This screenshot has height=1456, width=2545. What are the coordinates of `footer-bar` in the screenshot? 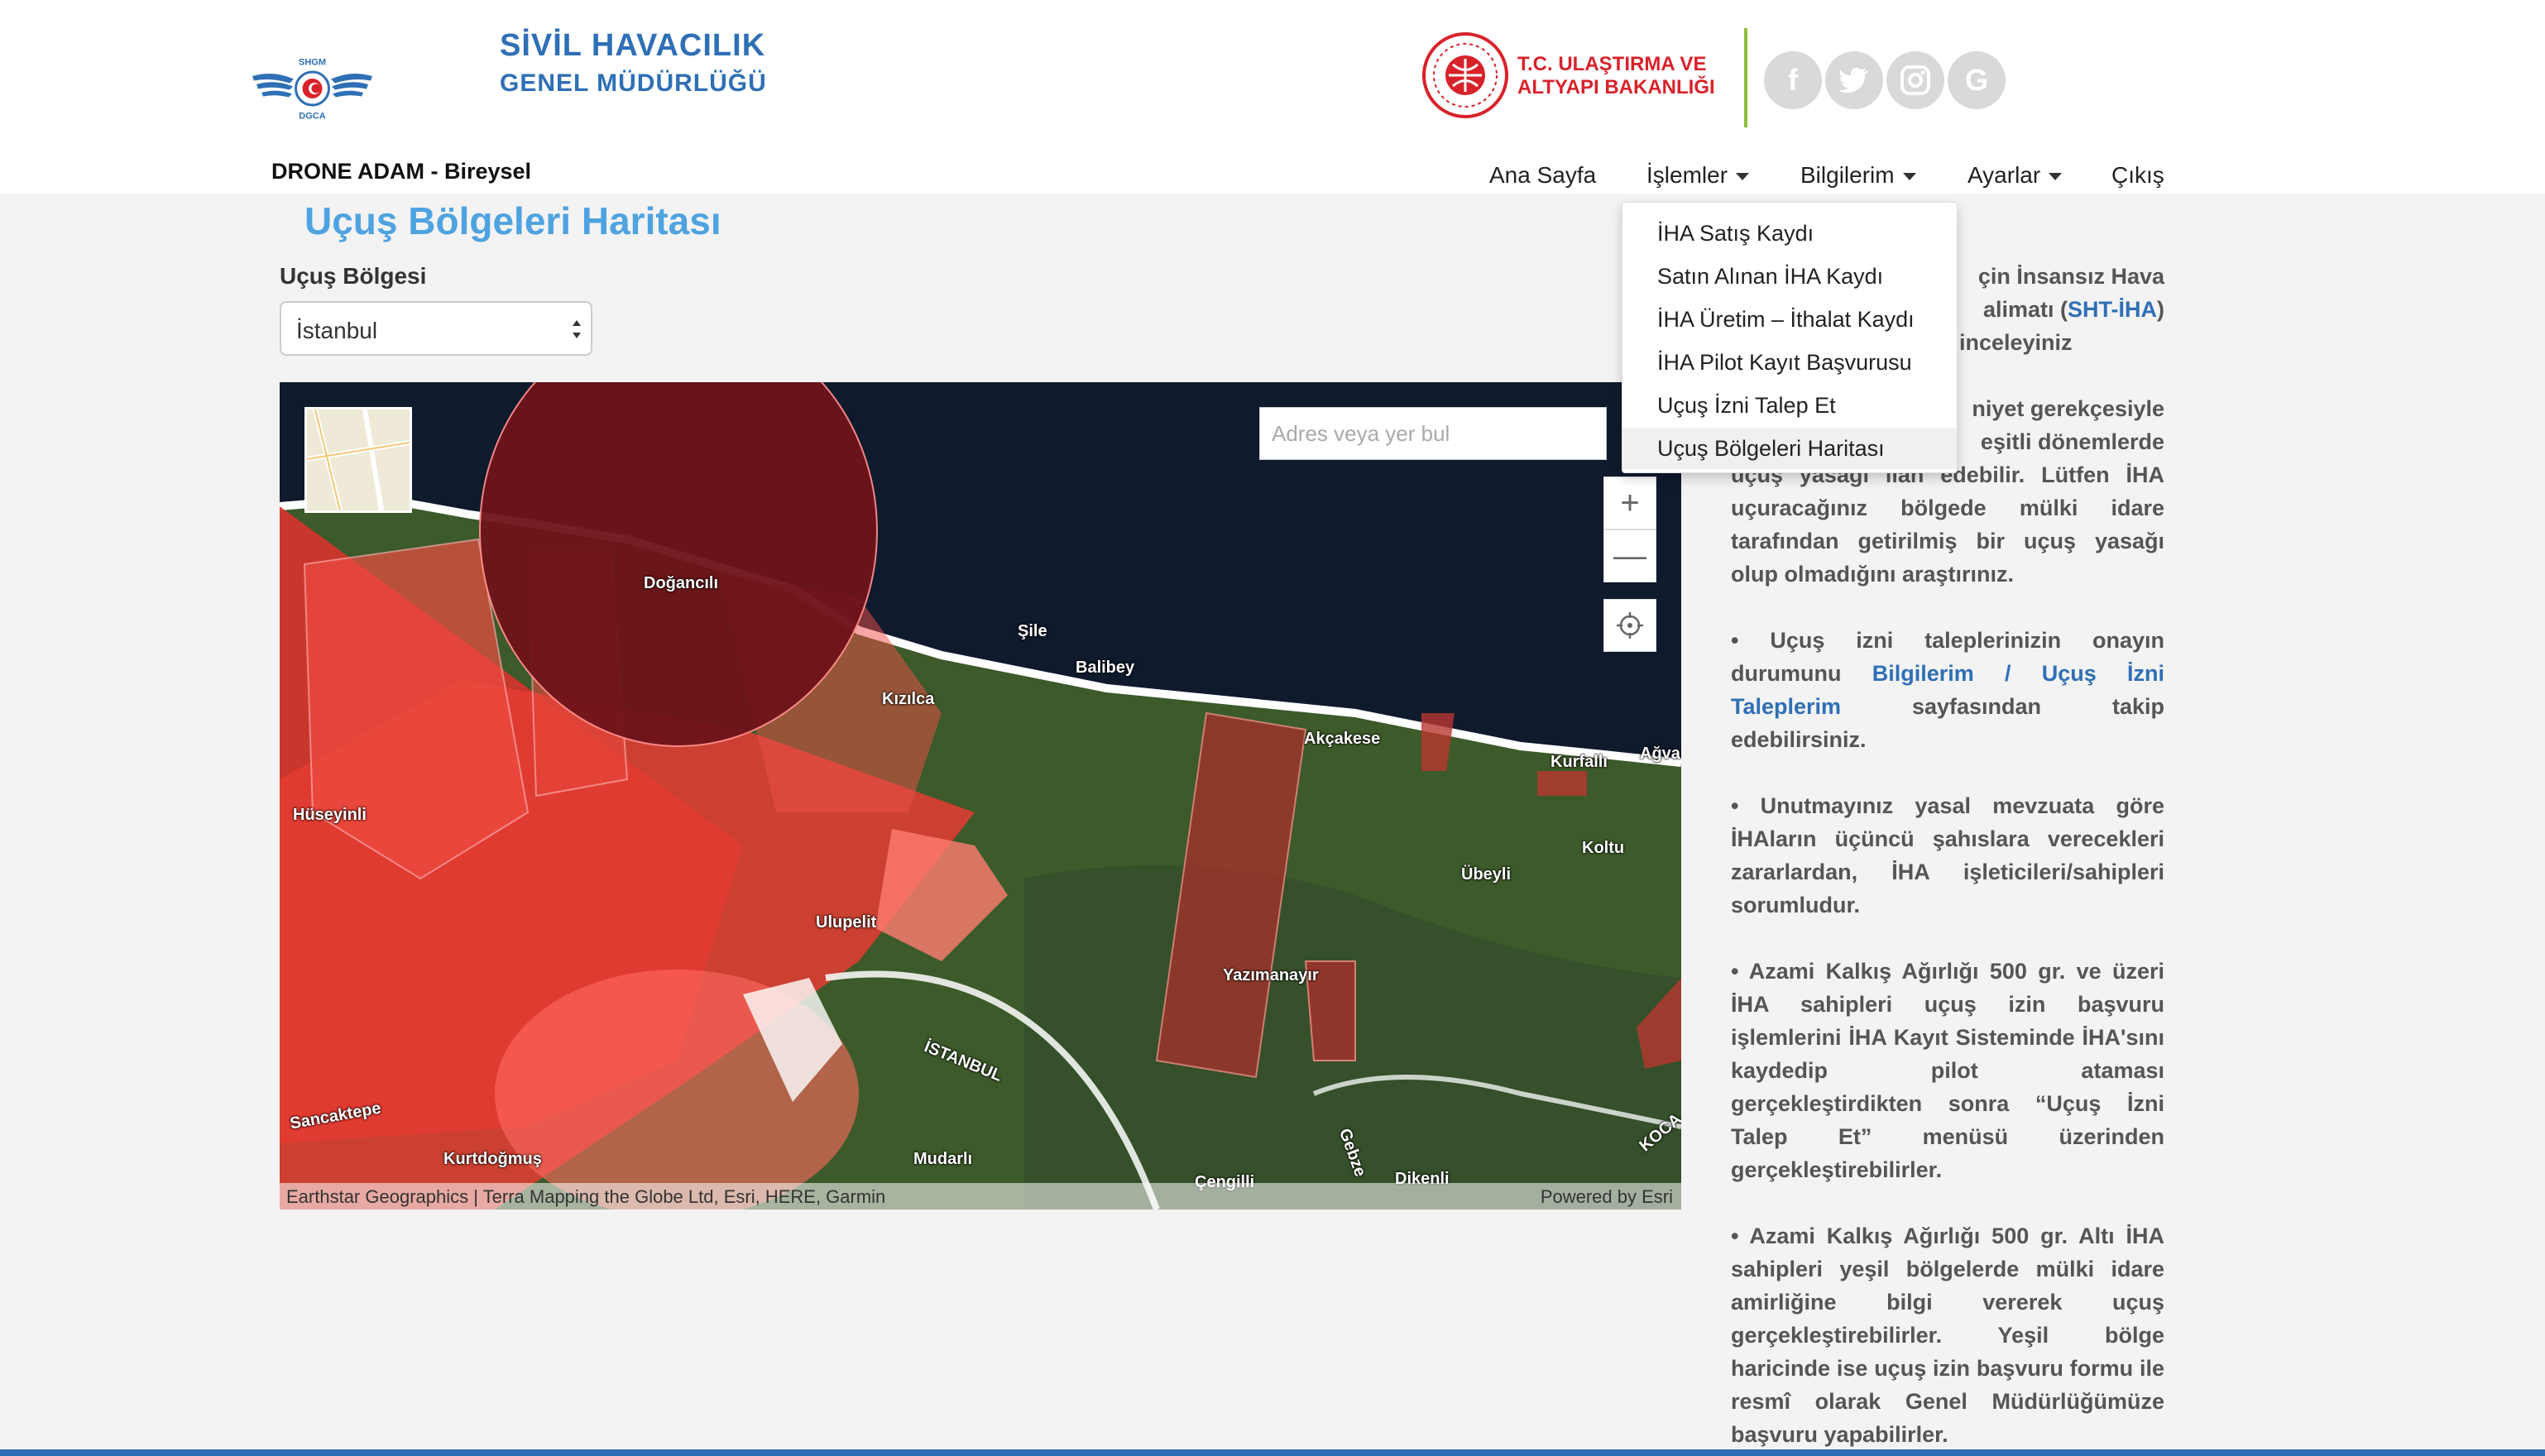 It's located at (1272, 1452).